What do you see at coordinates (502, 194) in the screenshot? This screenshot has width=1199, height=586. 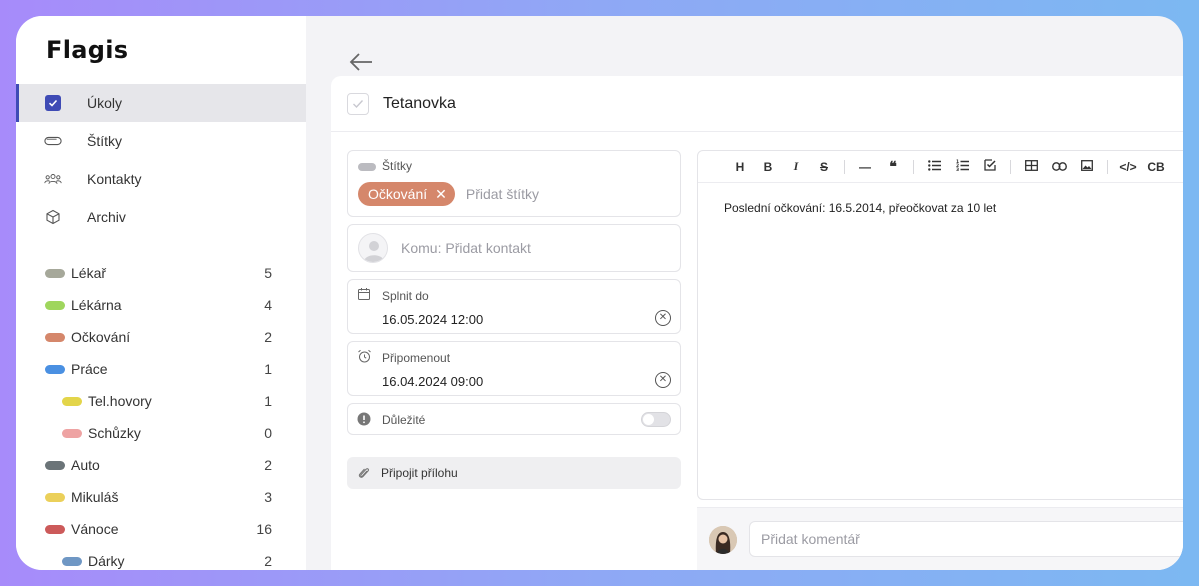 I see `add-tags-input: Přidat štítky` at bounding box center [502, 194].